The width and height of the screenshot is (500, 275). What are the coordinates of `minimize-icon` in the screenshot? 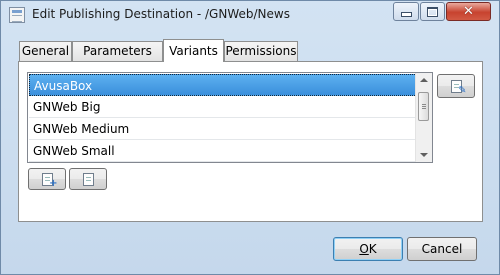 It's located at (406, 14).